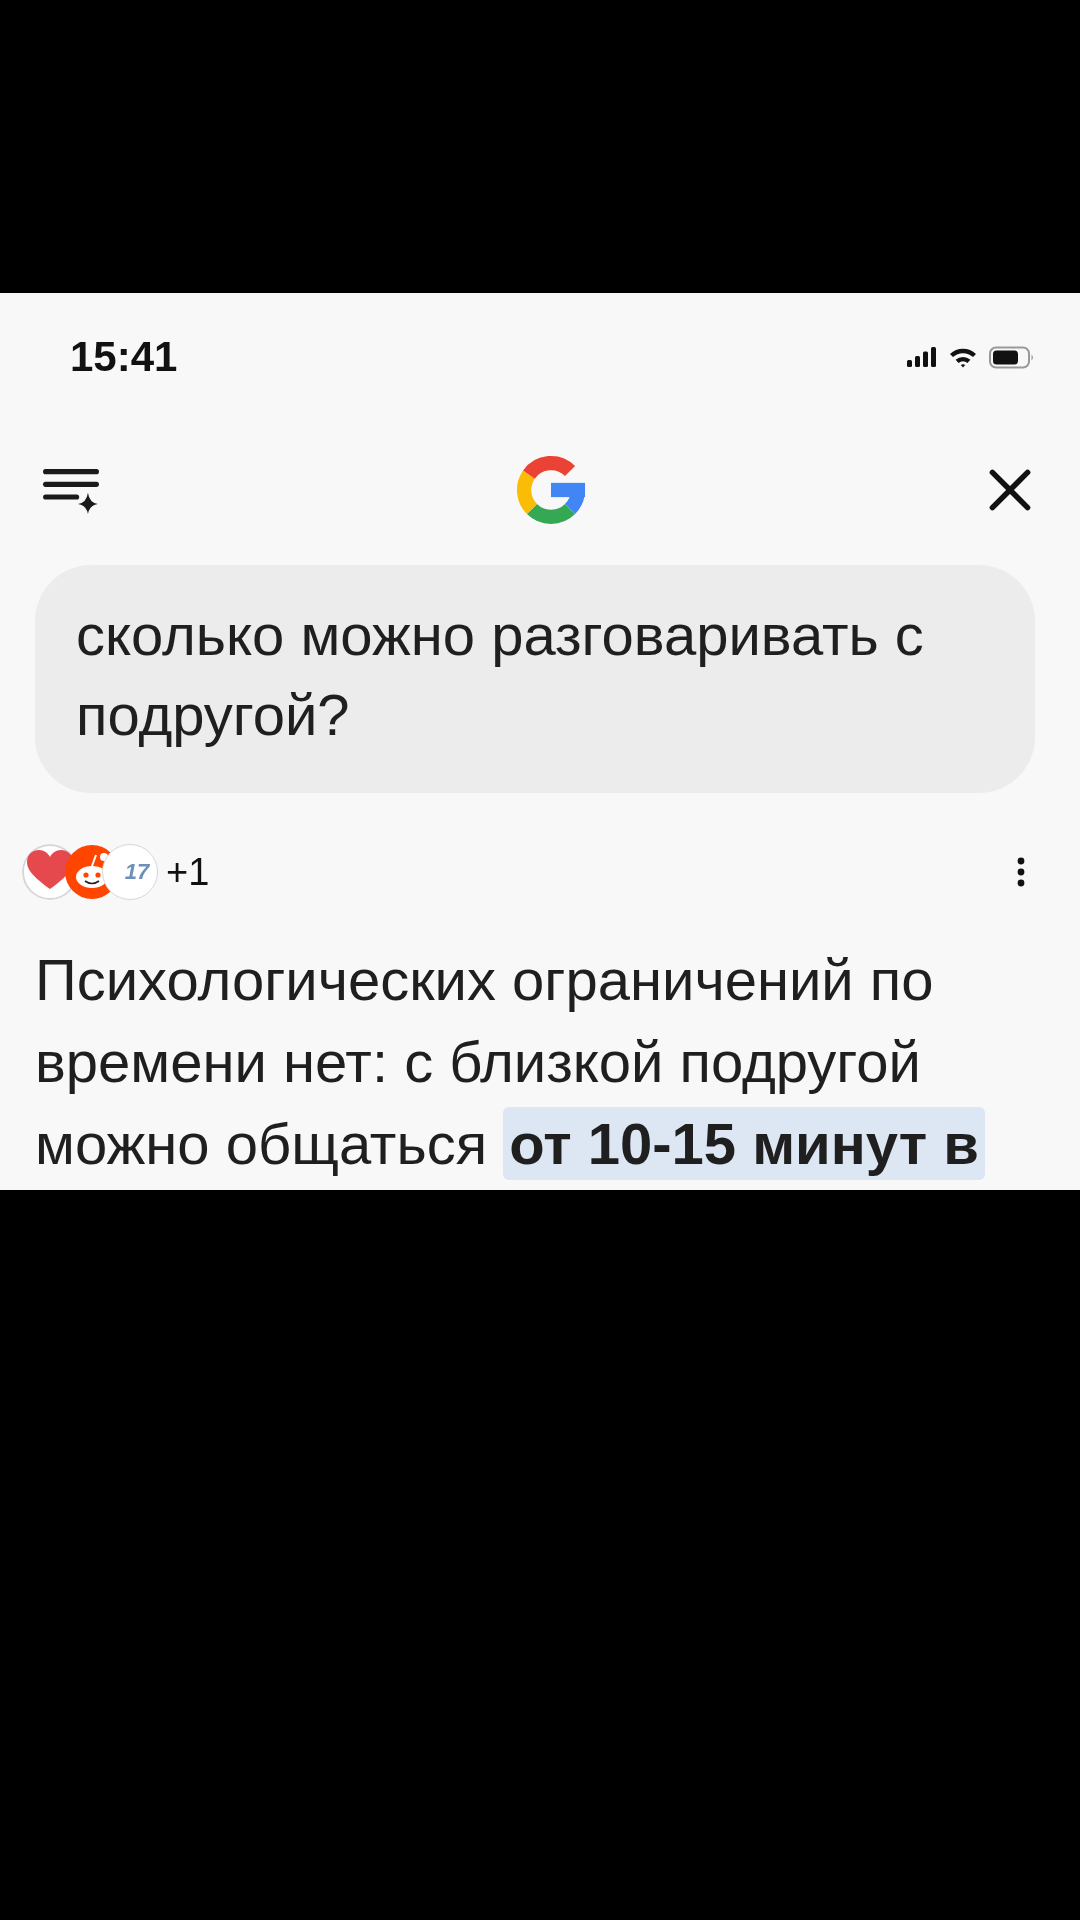  I want to click on more-icon, so click(1021, 872).